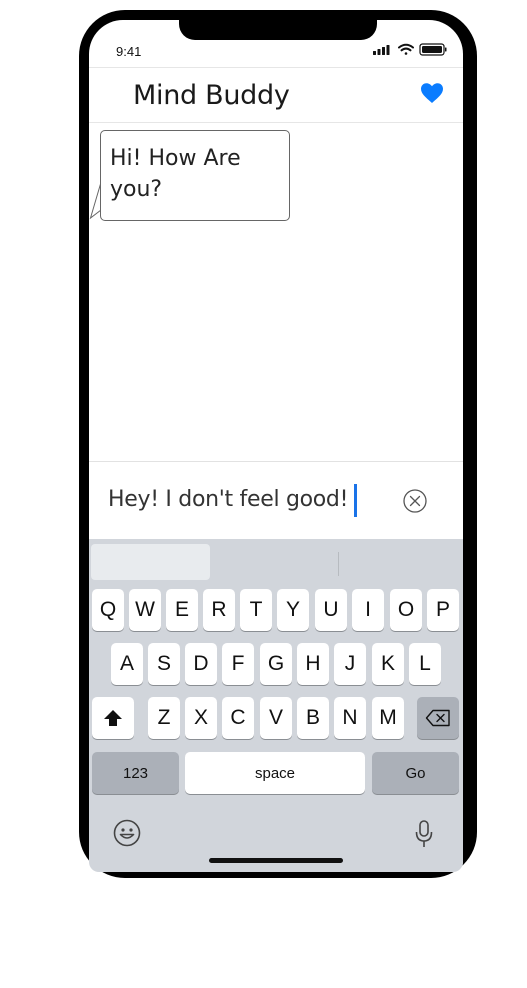 This screenshot has height=988, width=527. What do you see at coordinates (276, 664) in the screenshot?
I see `key-g: G` at bounding box center [276, 664].